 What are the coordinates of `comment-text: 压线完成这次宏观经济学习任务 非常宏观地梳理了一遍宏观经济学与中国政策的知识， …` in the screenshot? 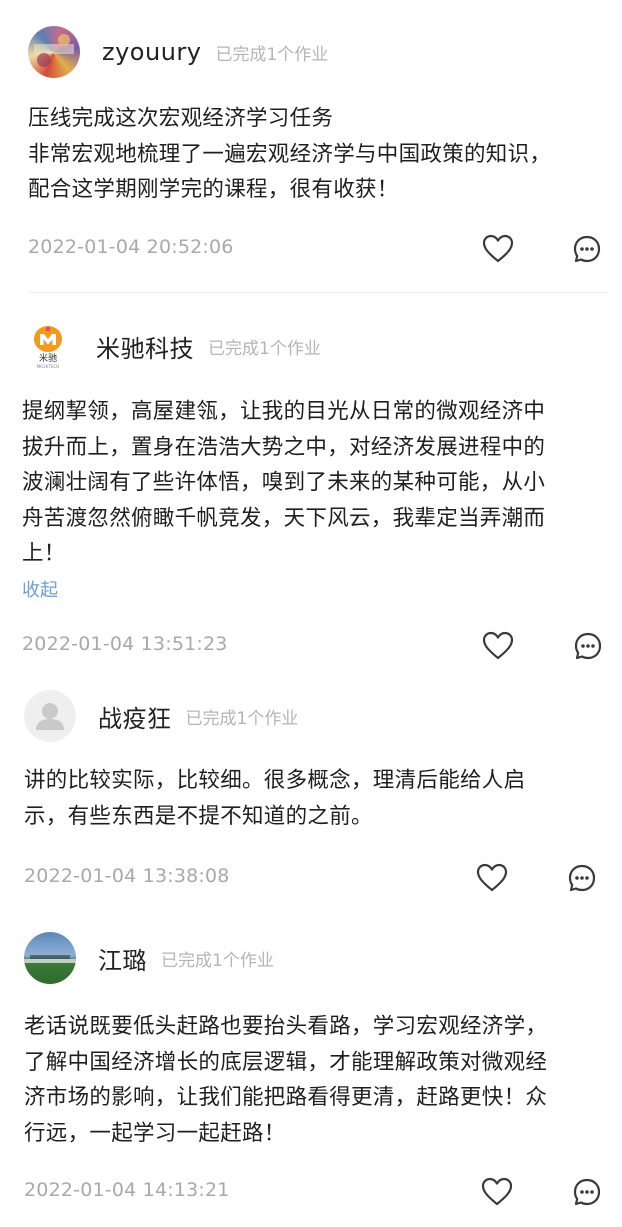 It's located at (290, 154).